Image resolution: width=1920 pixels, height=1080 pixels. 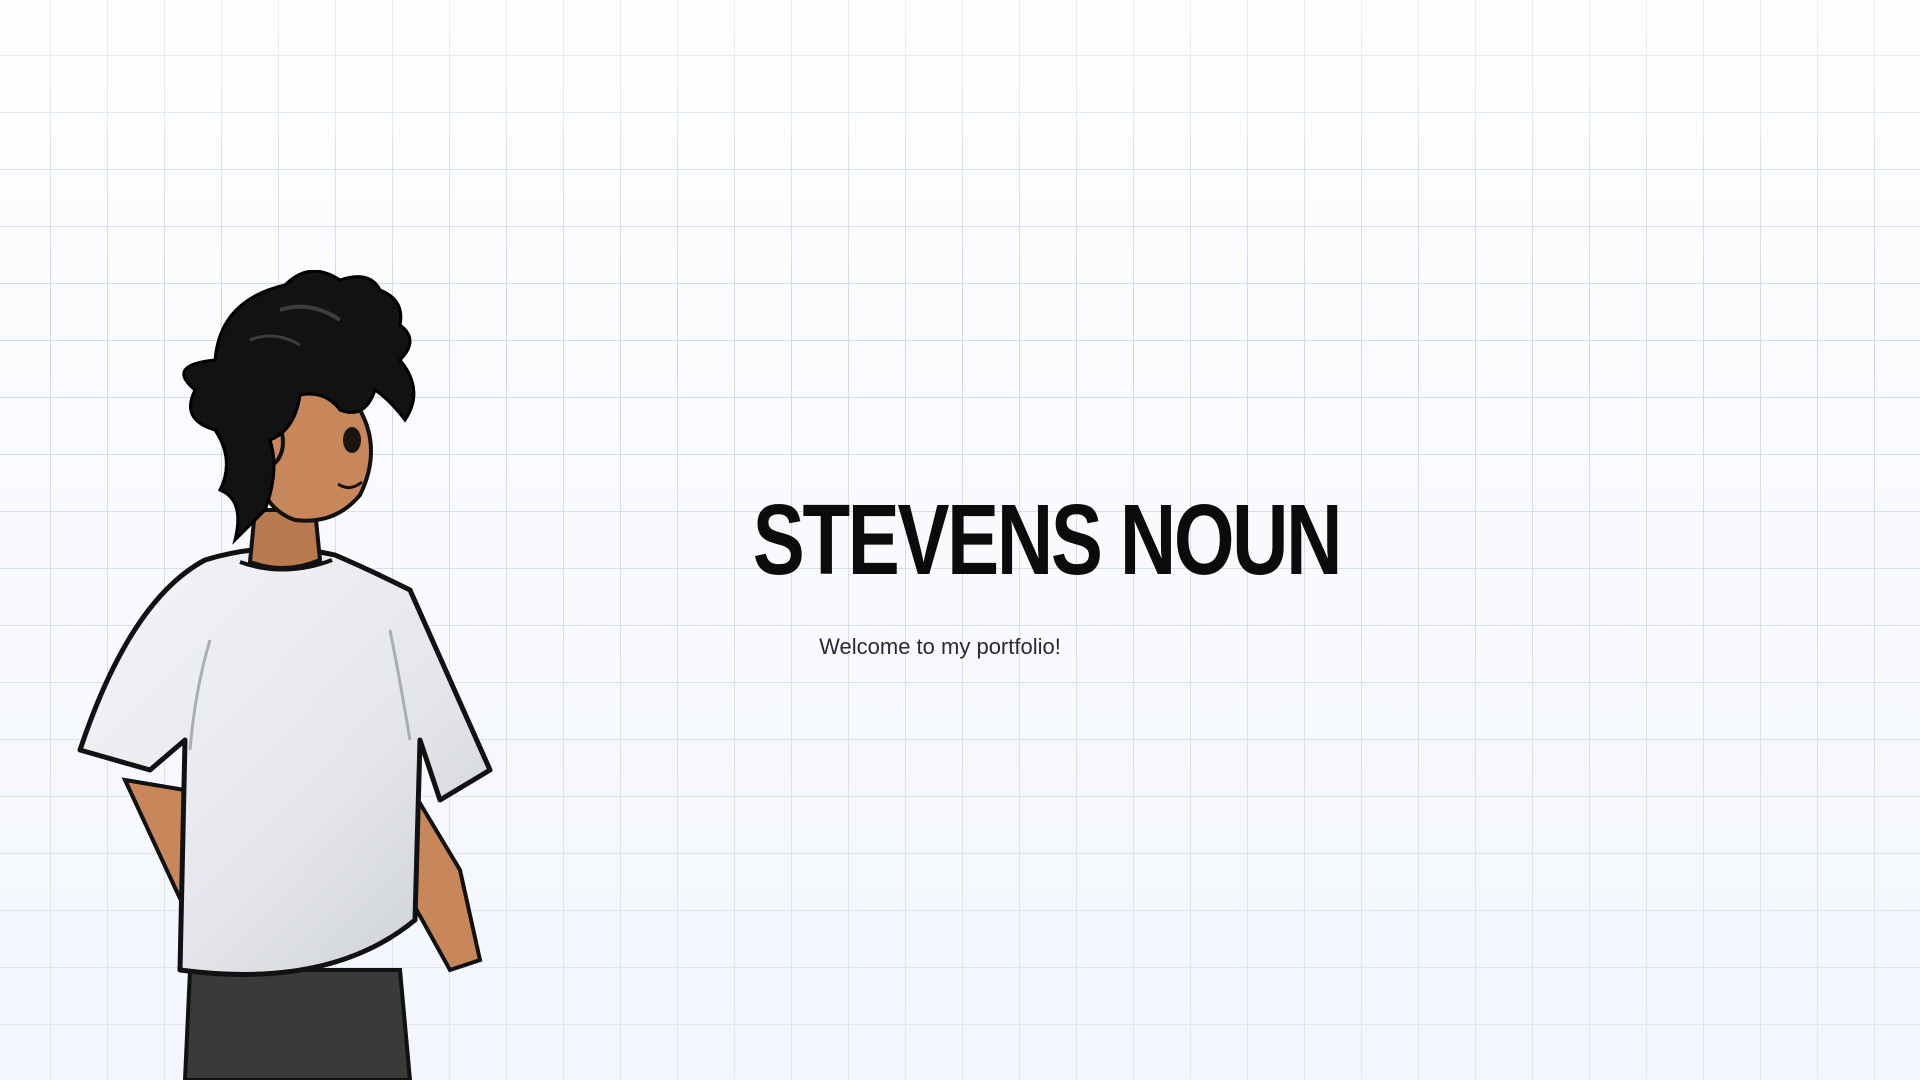 What do you see at coordinates (1047, 540) in the screenshot?
I see `page-title: STEVENS NOUN` at bounding box center [1047, 540].